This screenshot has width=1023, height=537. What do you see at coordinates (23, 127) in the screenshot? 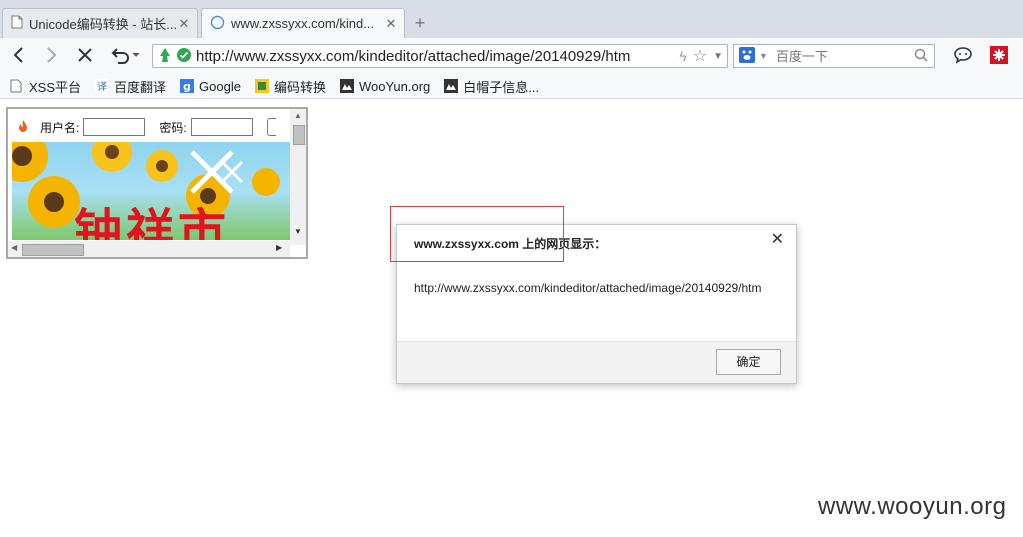
I see `flame-icon` at bounding box center [23, 127].